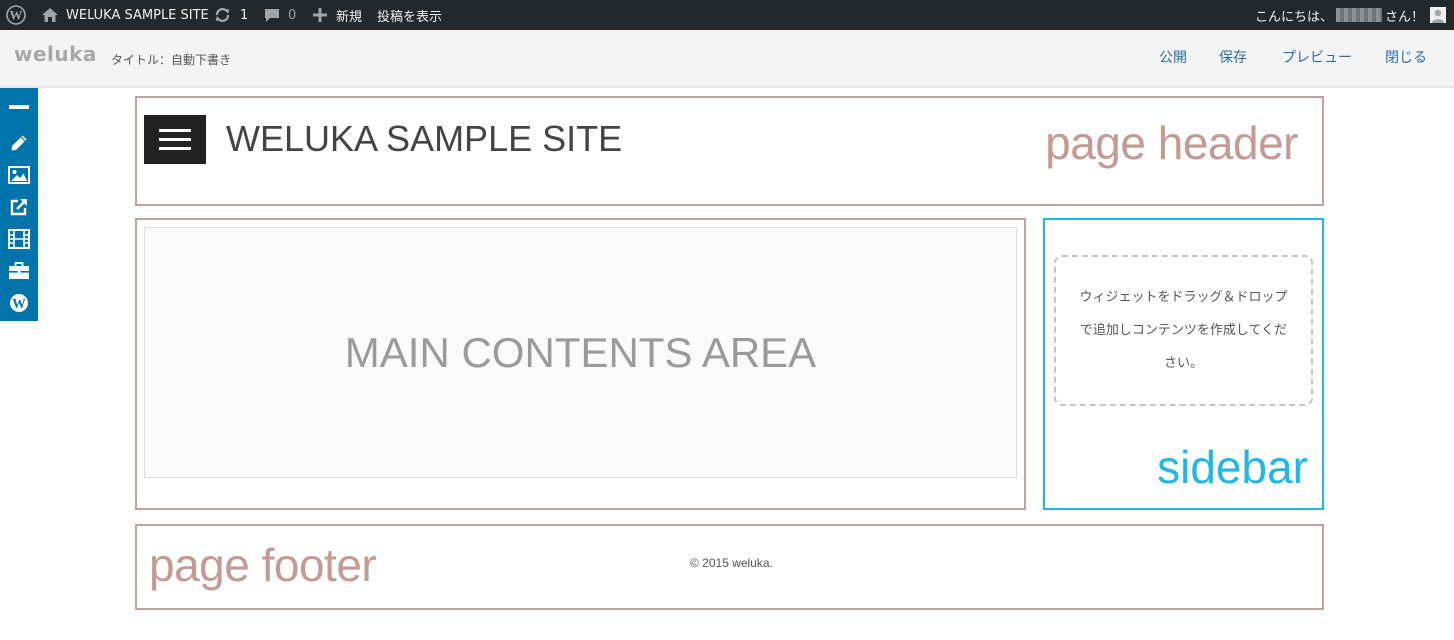 The image size is (1454, 640). What do you see at coordinates (137, 15) in the screenshot?
I see `site-name-label: WELUKA SAMPLE SITE` at bounding box center [137, 15].